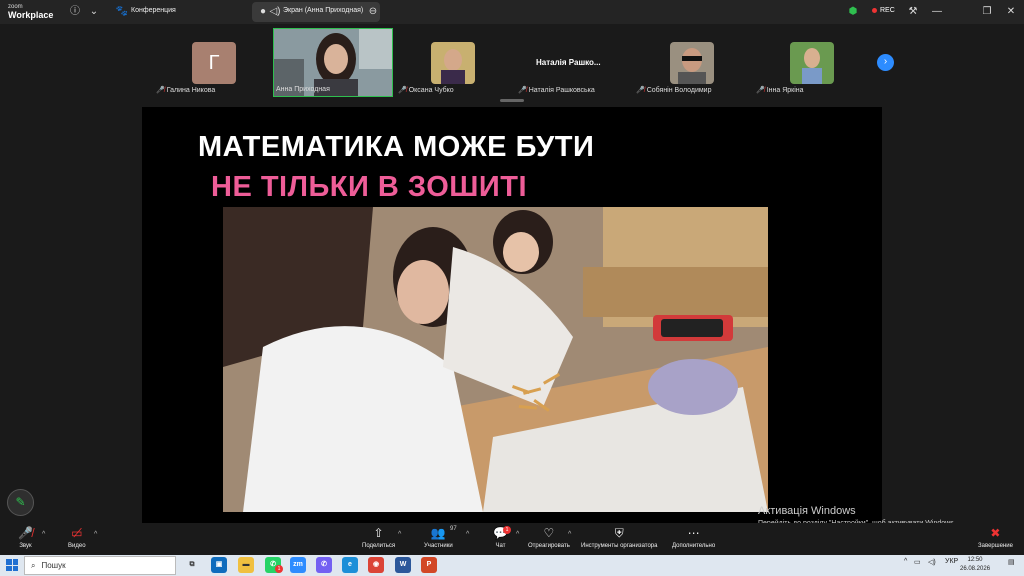 The image size is (1024, 576). I want to click on host-tools-button: ⛨ Инструменты организатора, so click(619, 537).